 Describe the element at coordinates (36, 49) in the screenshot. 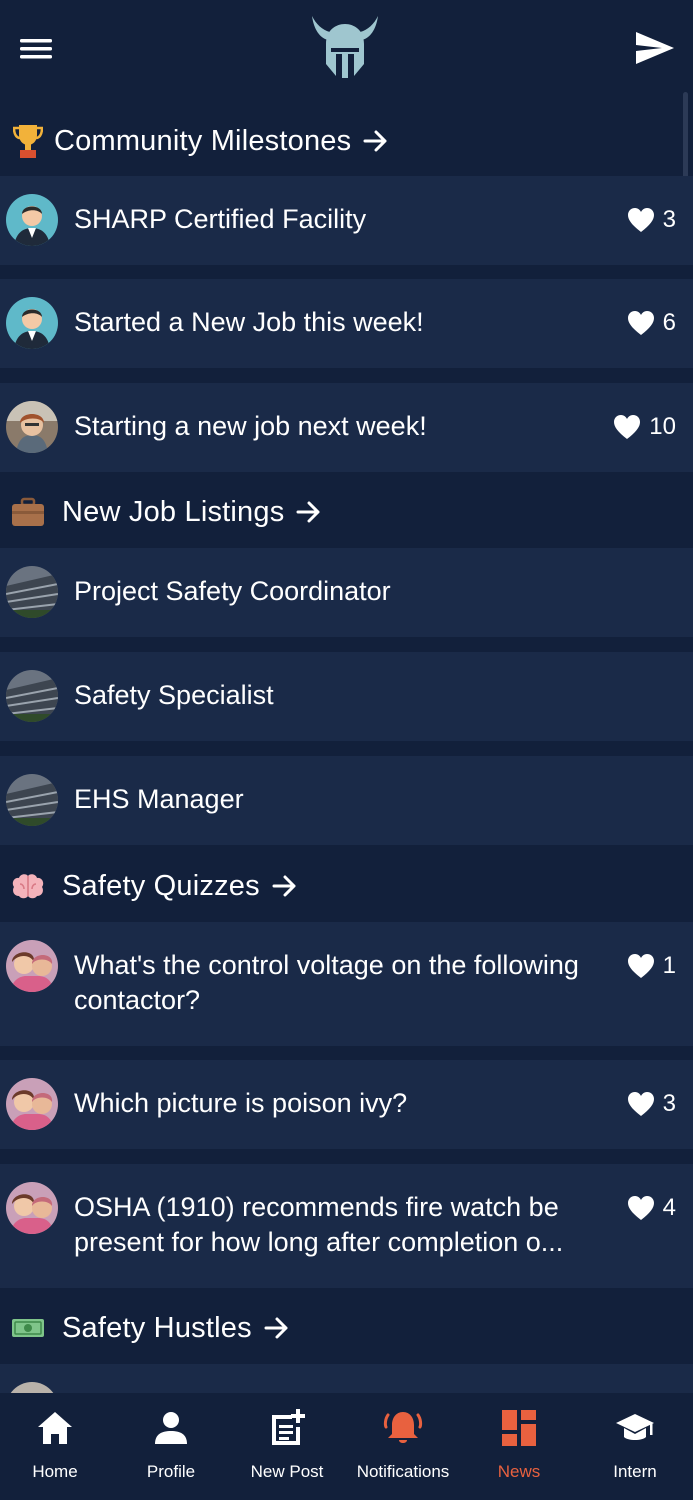

I see `hamburger-menu-icon` at that location.